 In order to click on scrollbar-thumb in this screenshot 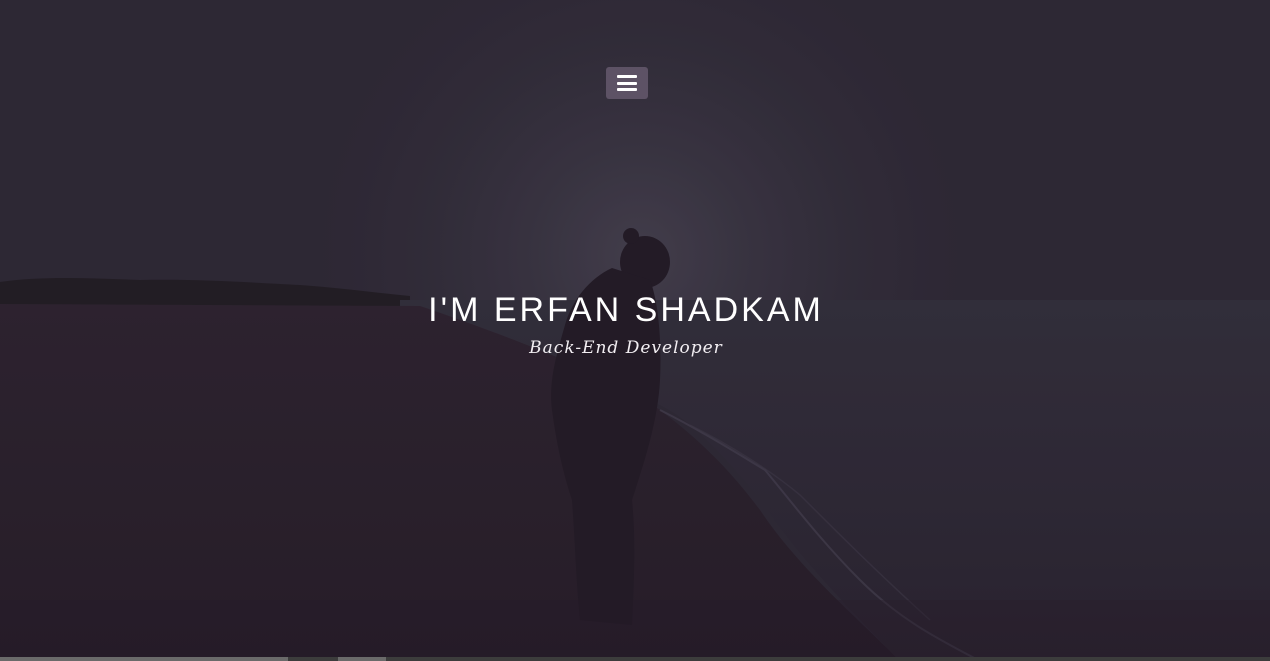, I will do `click(362, 659)`.